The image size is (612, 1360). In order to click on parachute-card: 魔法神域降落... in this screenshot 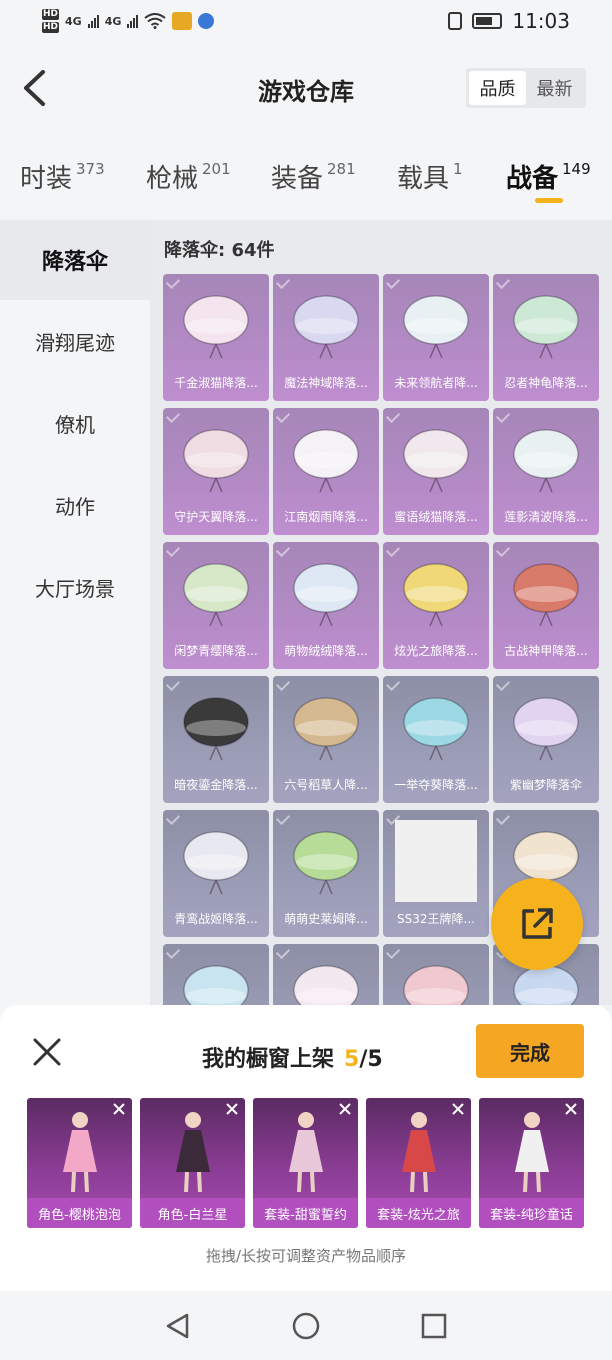, I will do `click(326, 337)`.